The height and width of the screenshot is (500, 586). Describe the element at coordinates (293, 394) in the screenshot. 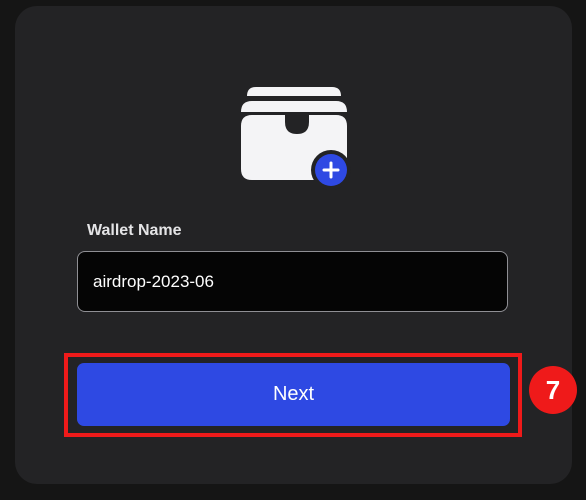

I see `next-button: Next` at that location.